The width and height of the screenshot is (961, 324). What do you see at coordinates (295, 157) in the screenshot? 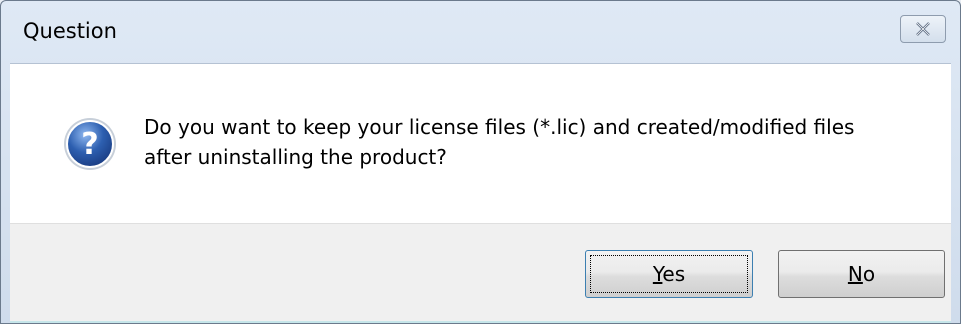
I see `message-line-2: after uninstalling the product?` at bounding box center [295, 157].